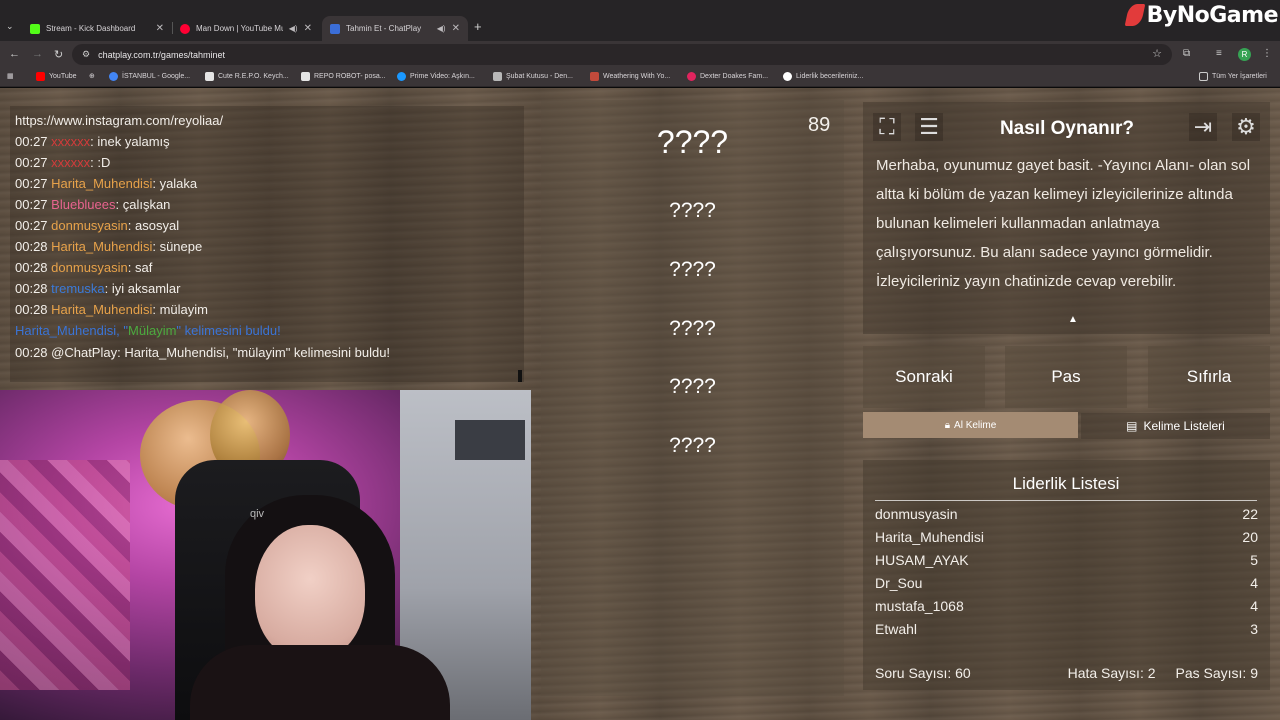 Image resolution: width=1280 pixels, height=720 pixels. I want to click on chat-message: 00:27 Harita_Muhendisi: yalaka, so click(106, 183).